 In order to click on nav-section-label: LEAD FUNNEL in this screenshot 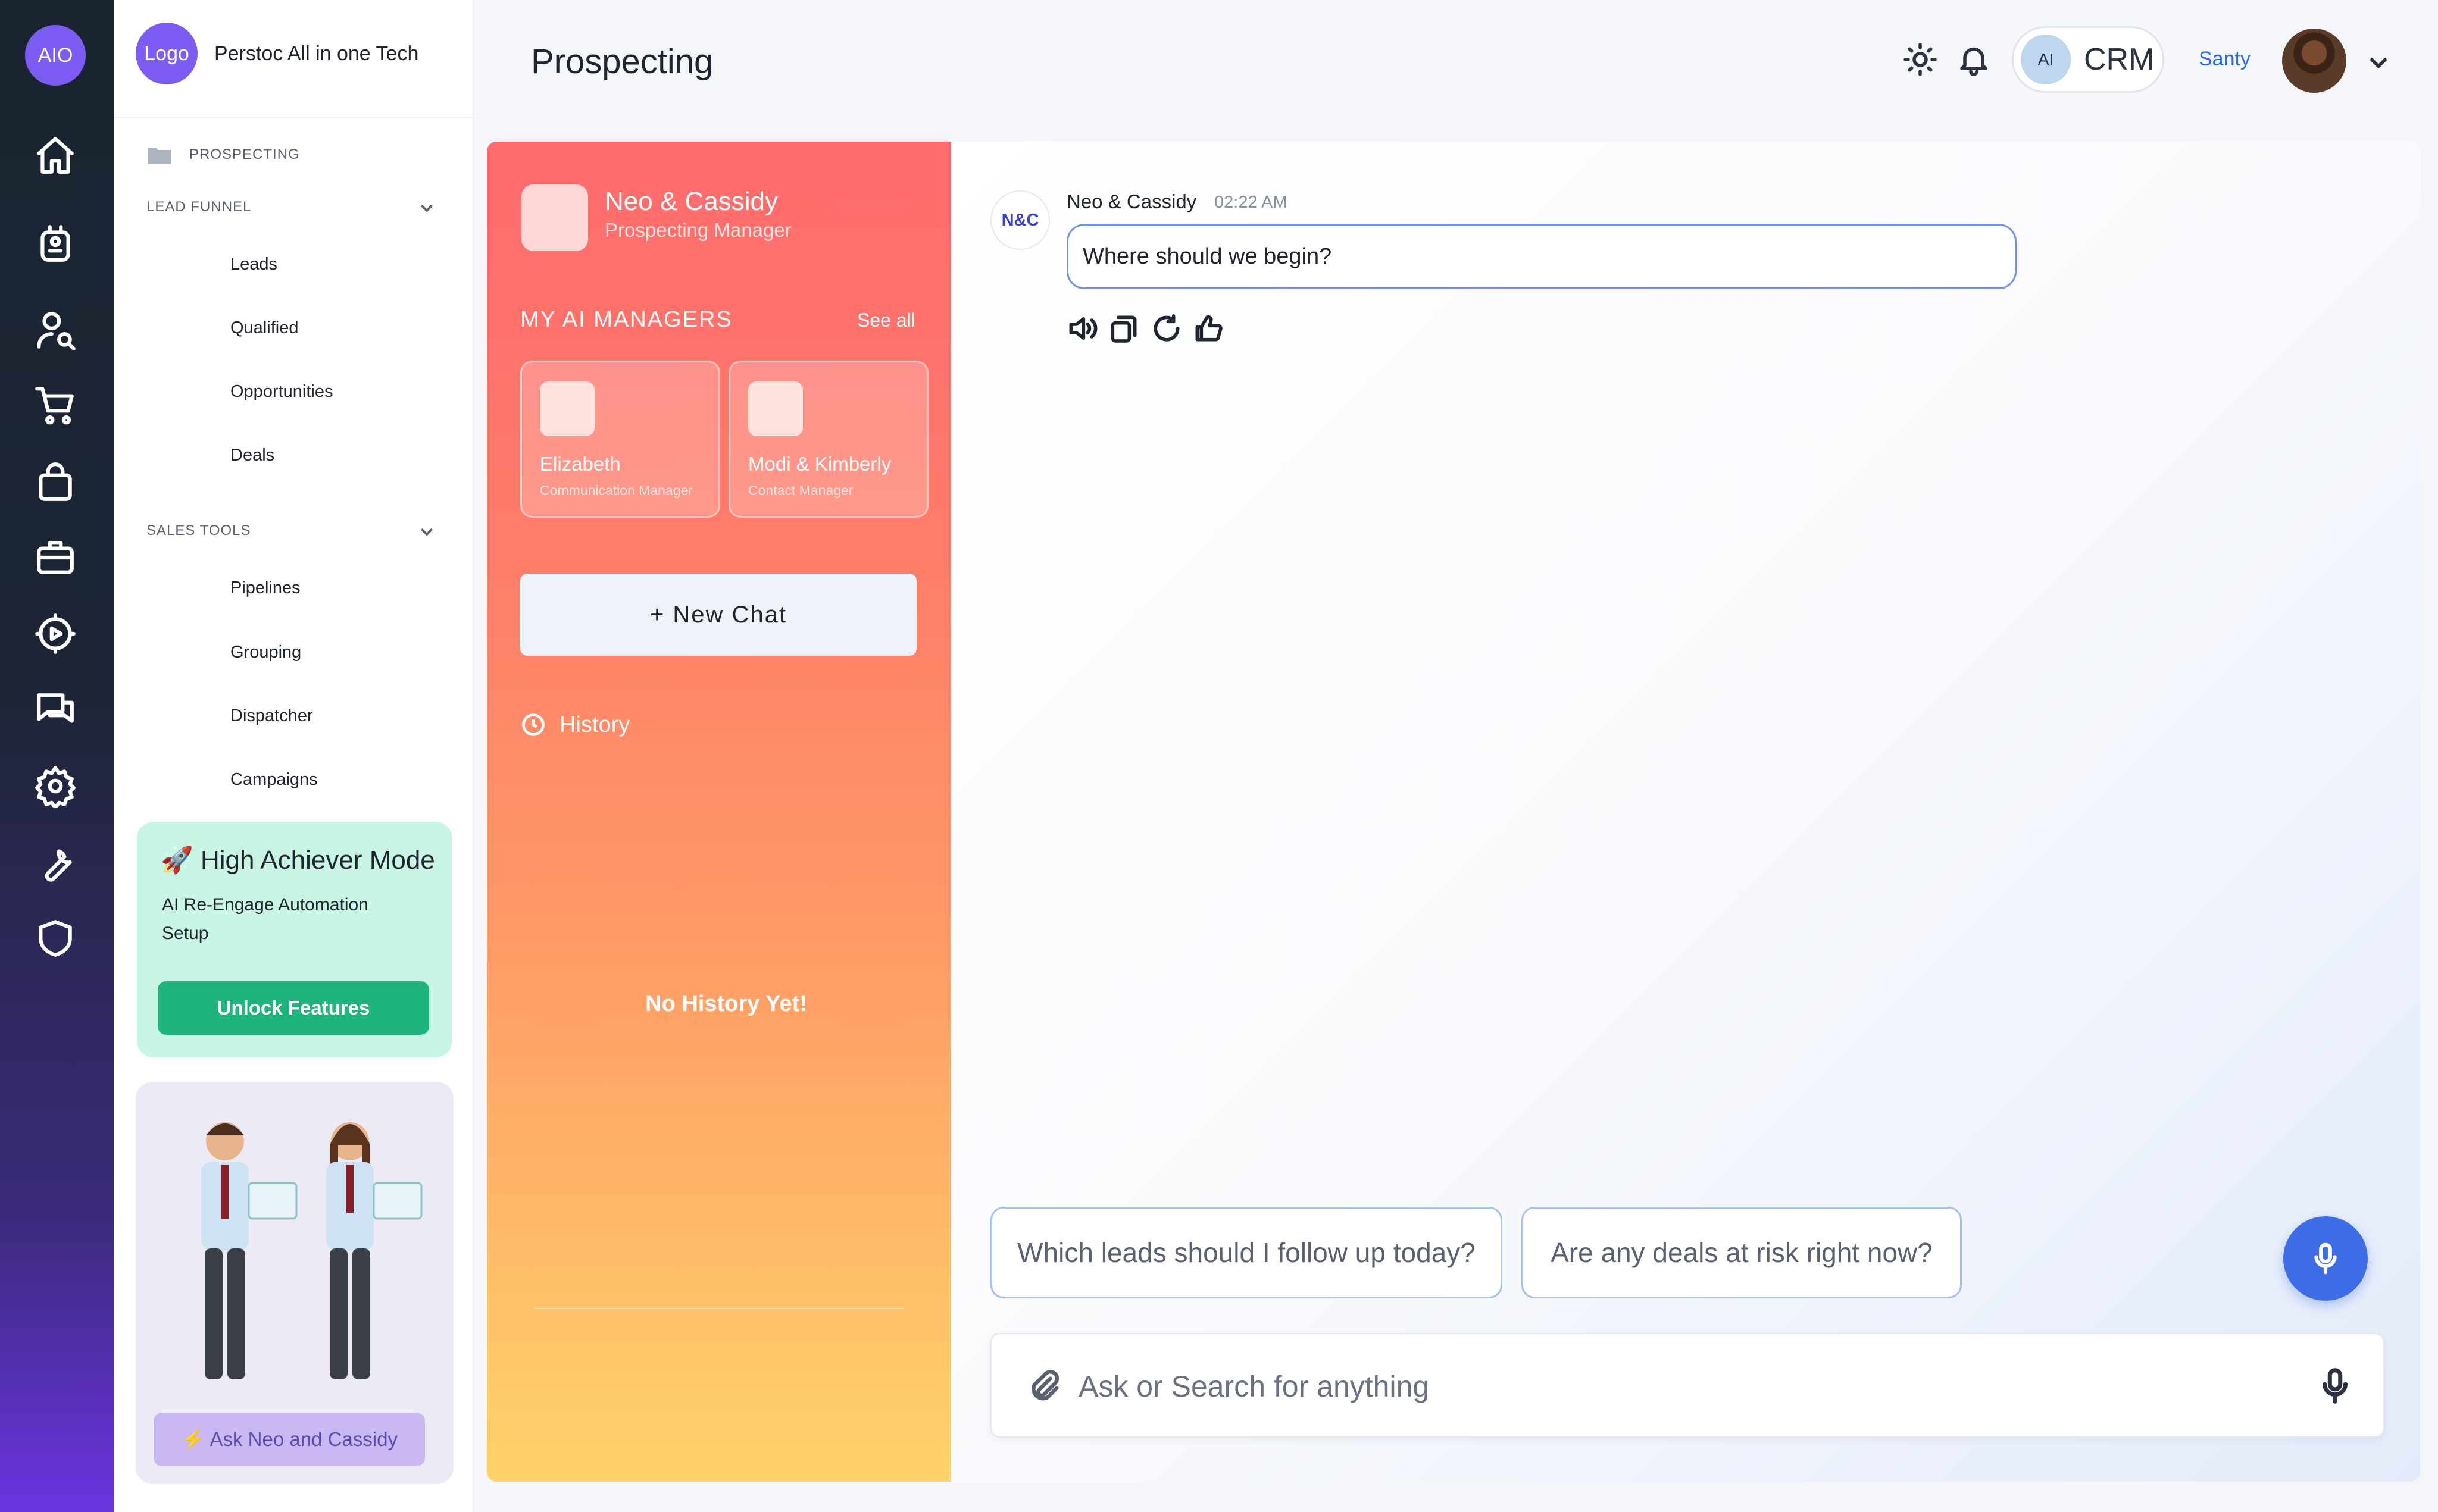, I will do `click(199, 207)`.